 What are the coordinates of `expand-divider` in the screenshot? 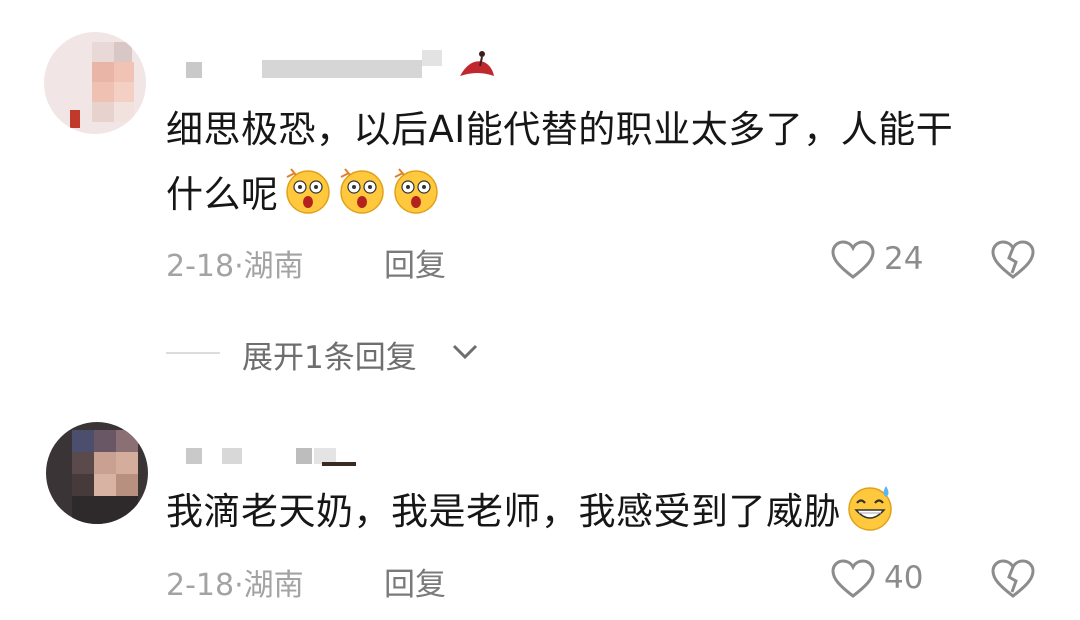 It's located at (193, 353).